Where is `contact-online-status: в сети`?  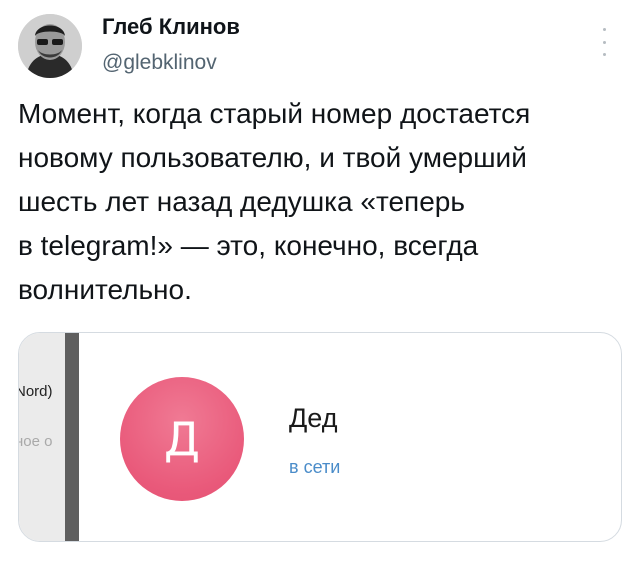
contact-online-status: в сети is located at coordinates (315, 467).